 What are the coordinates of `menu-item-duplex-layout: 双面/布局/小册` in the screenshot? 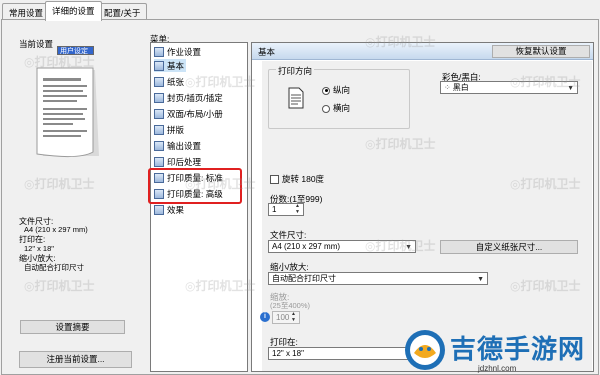 It's located at (189, 113).